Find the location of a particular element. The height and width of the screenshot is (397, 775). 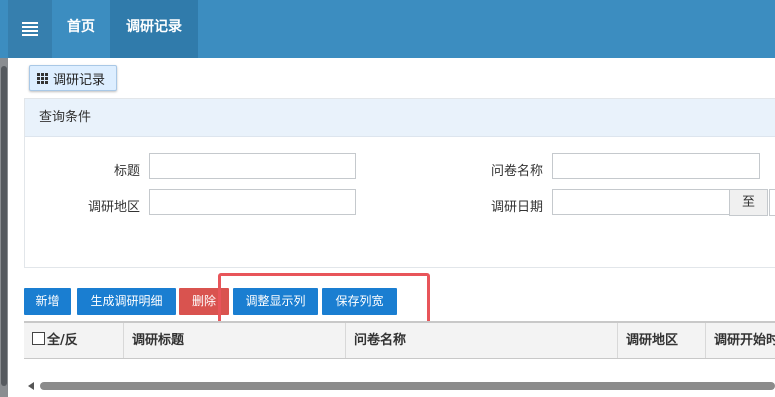

survey-name-input is located at coordinates (656, 166).